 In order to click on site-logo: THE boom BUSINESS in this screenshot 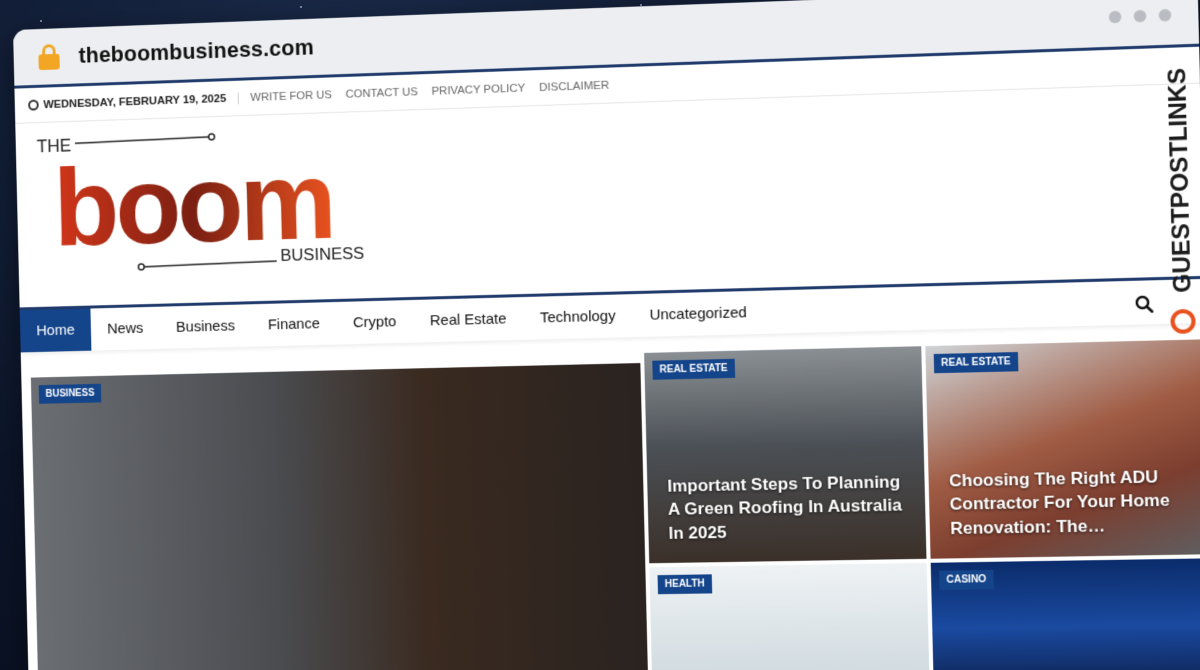, I will do `click(209, 208)`.